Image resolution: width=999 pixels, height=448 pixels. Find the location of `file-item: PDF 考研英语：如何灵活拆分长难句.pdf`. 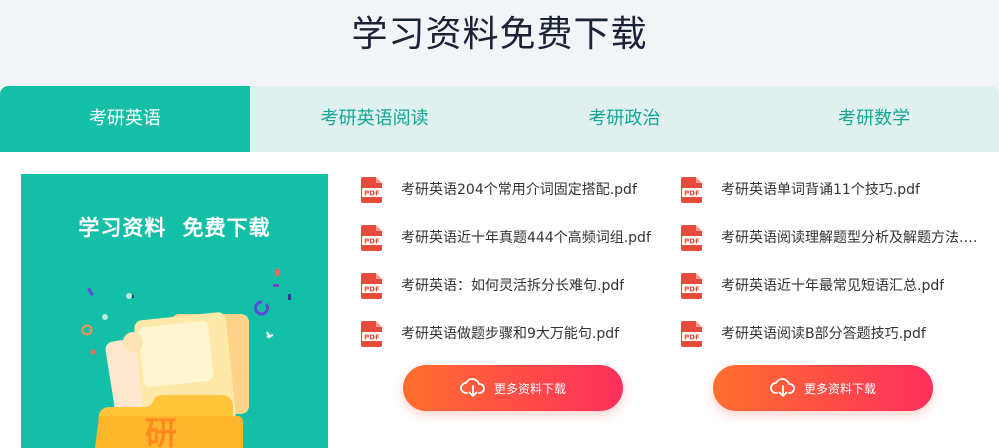

file-item: PDF 考研英语：如何灵活拆分长难句.pdf is located at coordinates (508, 285).